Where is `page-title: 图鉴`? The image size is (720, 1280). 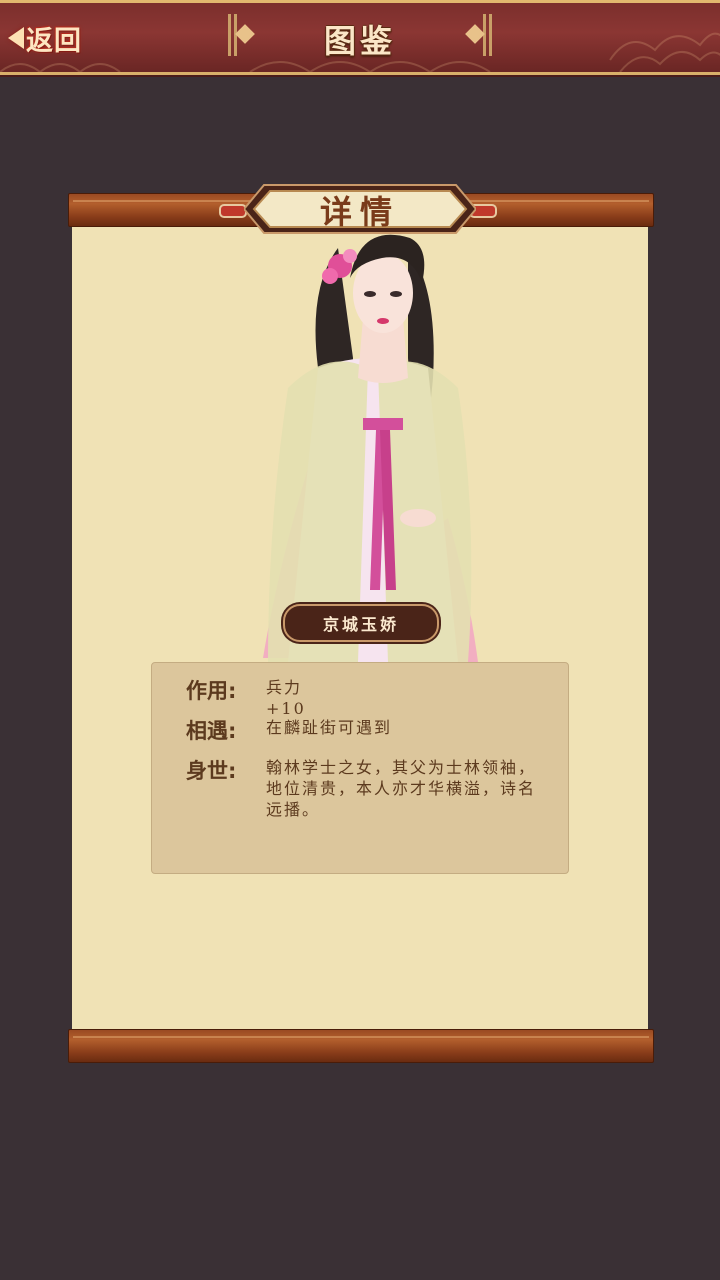 page-title: 图鉴 is located at coordinates (359, 41).